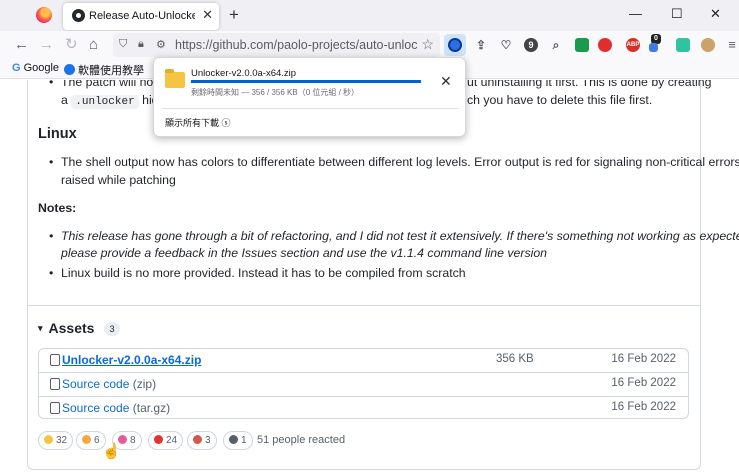  I want to click on assets-divider, so click(364, 305).